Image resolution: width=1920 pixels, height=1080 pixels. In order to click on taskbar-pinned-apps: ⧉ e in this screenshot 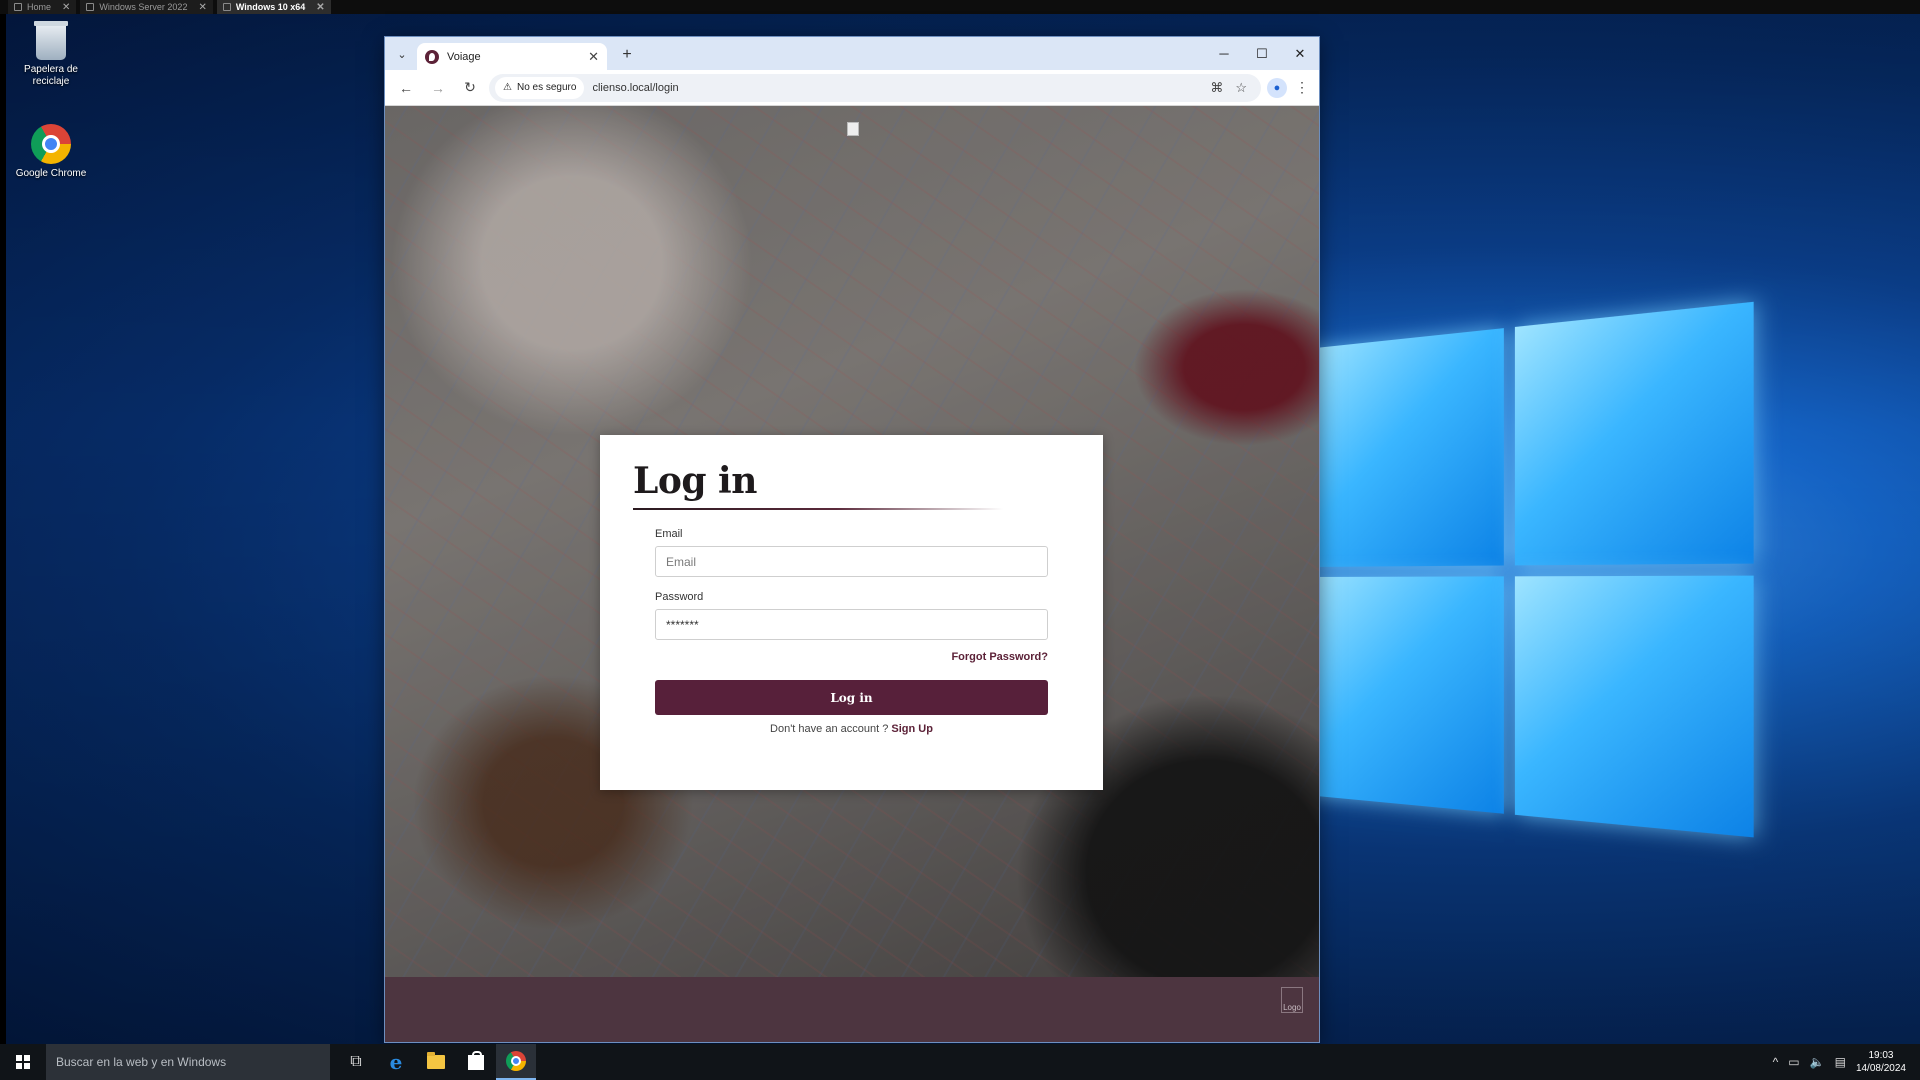, I will do `click(436, 1062)`.